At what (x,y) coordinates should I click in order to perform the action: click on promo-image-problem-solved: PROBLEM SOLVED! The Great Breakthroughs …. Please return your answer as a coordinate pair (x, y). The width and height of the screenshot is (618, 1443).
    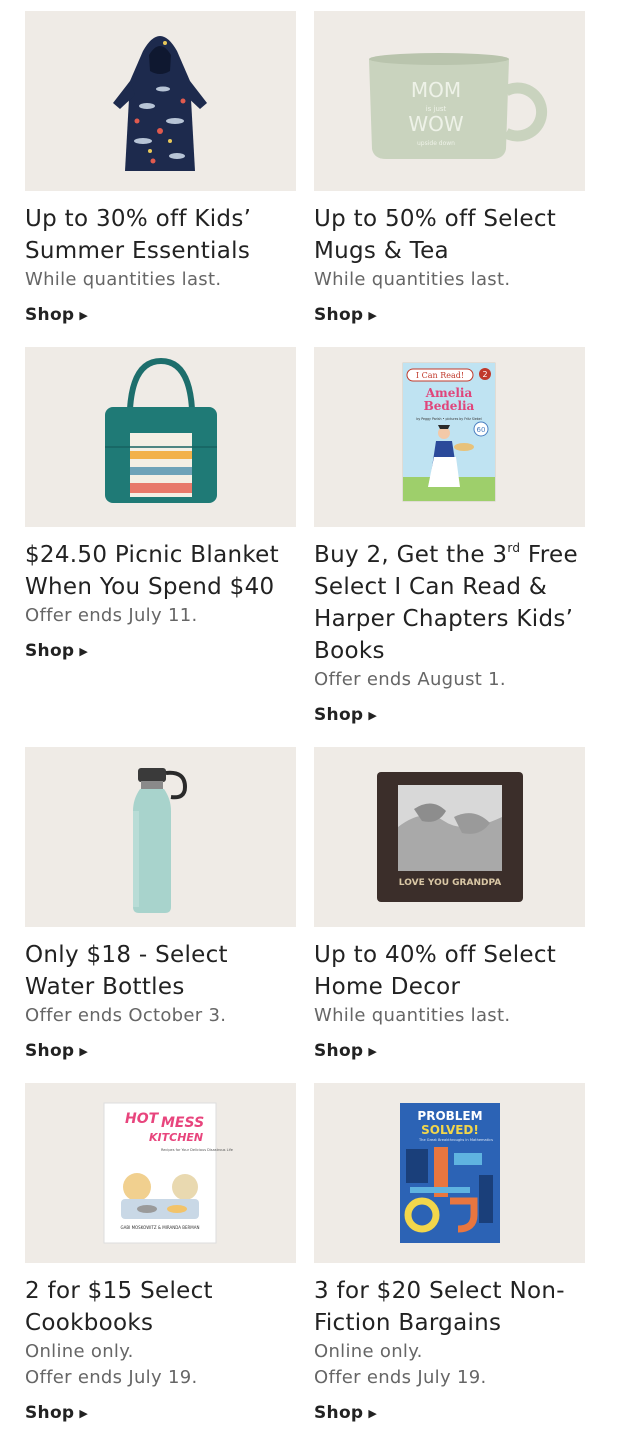
    Looking at the image, I should click on (449, 1173).